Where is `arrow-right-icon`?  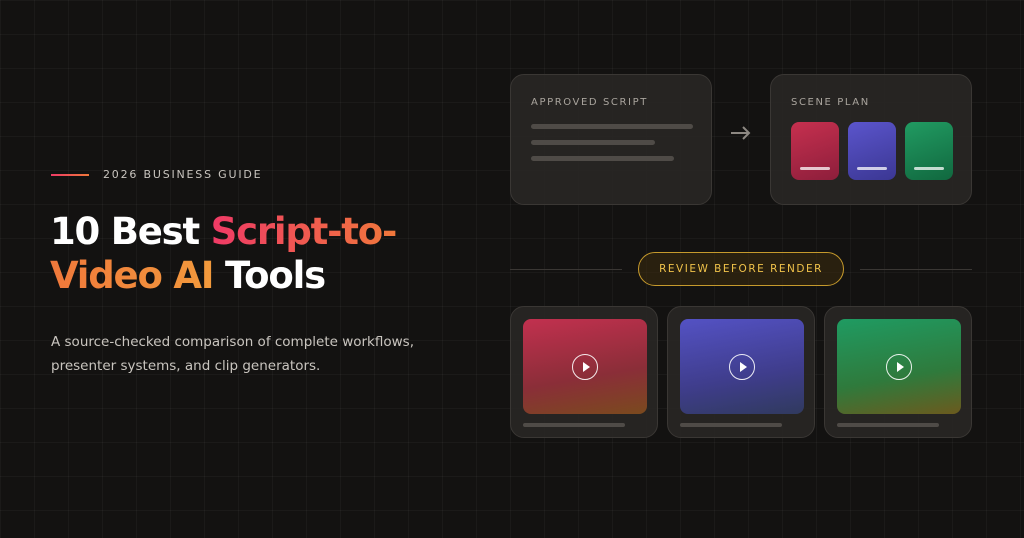 arrow-right-icon is located at coordinates (741, 133).